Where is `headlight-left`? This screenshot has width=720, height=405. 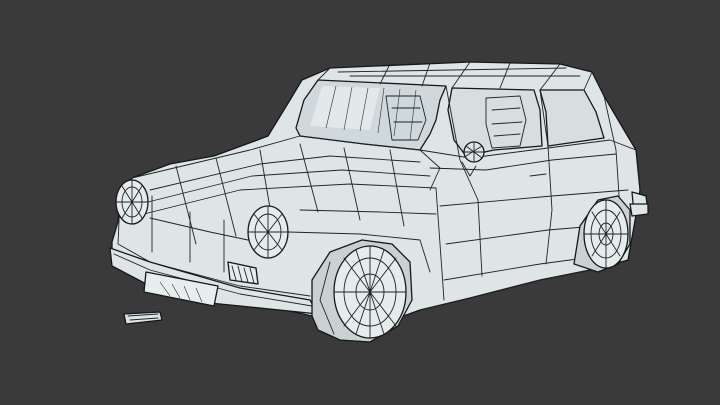
headlight-left is located at coordinates (132, 202).